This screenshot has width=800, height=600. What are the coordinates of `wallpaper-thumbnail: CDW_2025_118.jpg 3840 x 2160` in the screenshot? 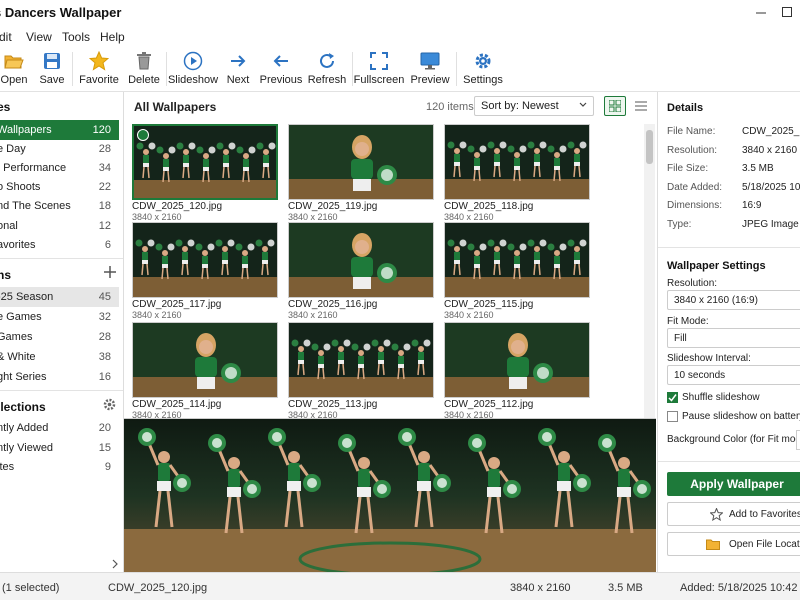 It's located at (517, 173).